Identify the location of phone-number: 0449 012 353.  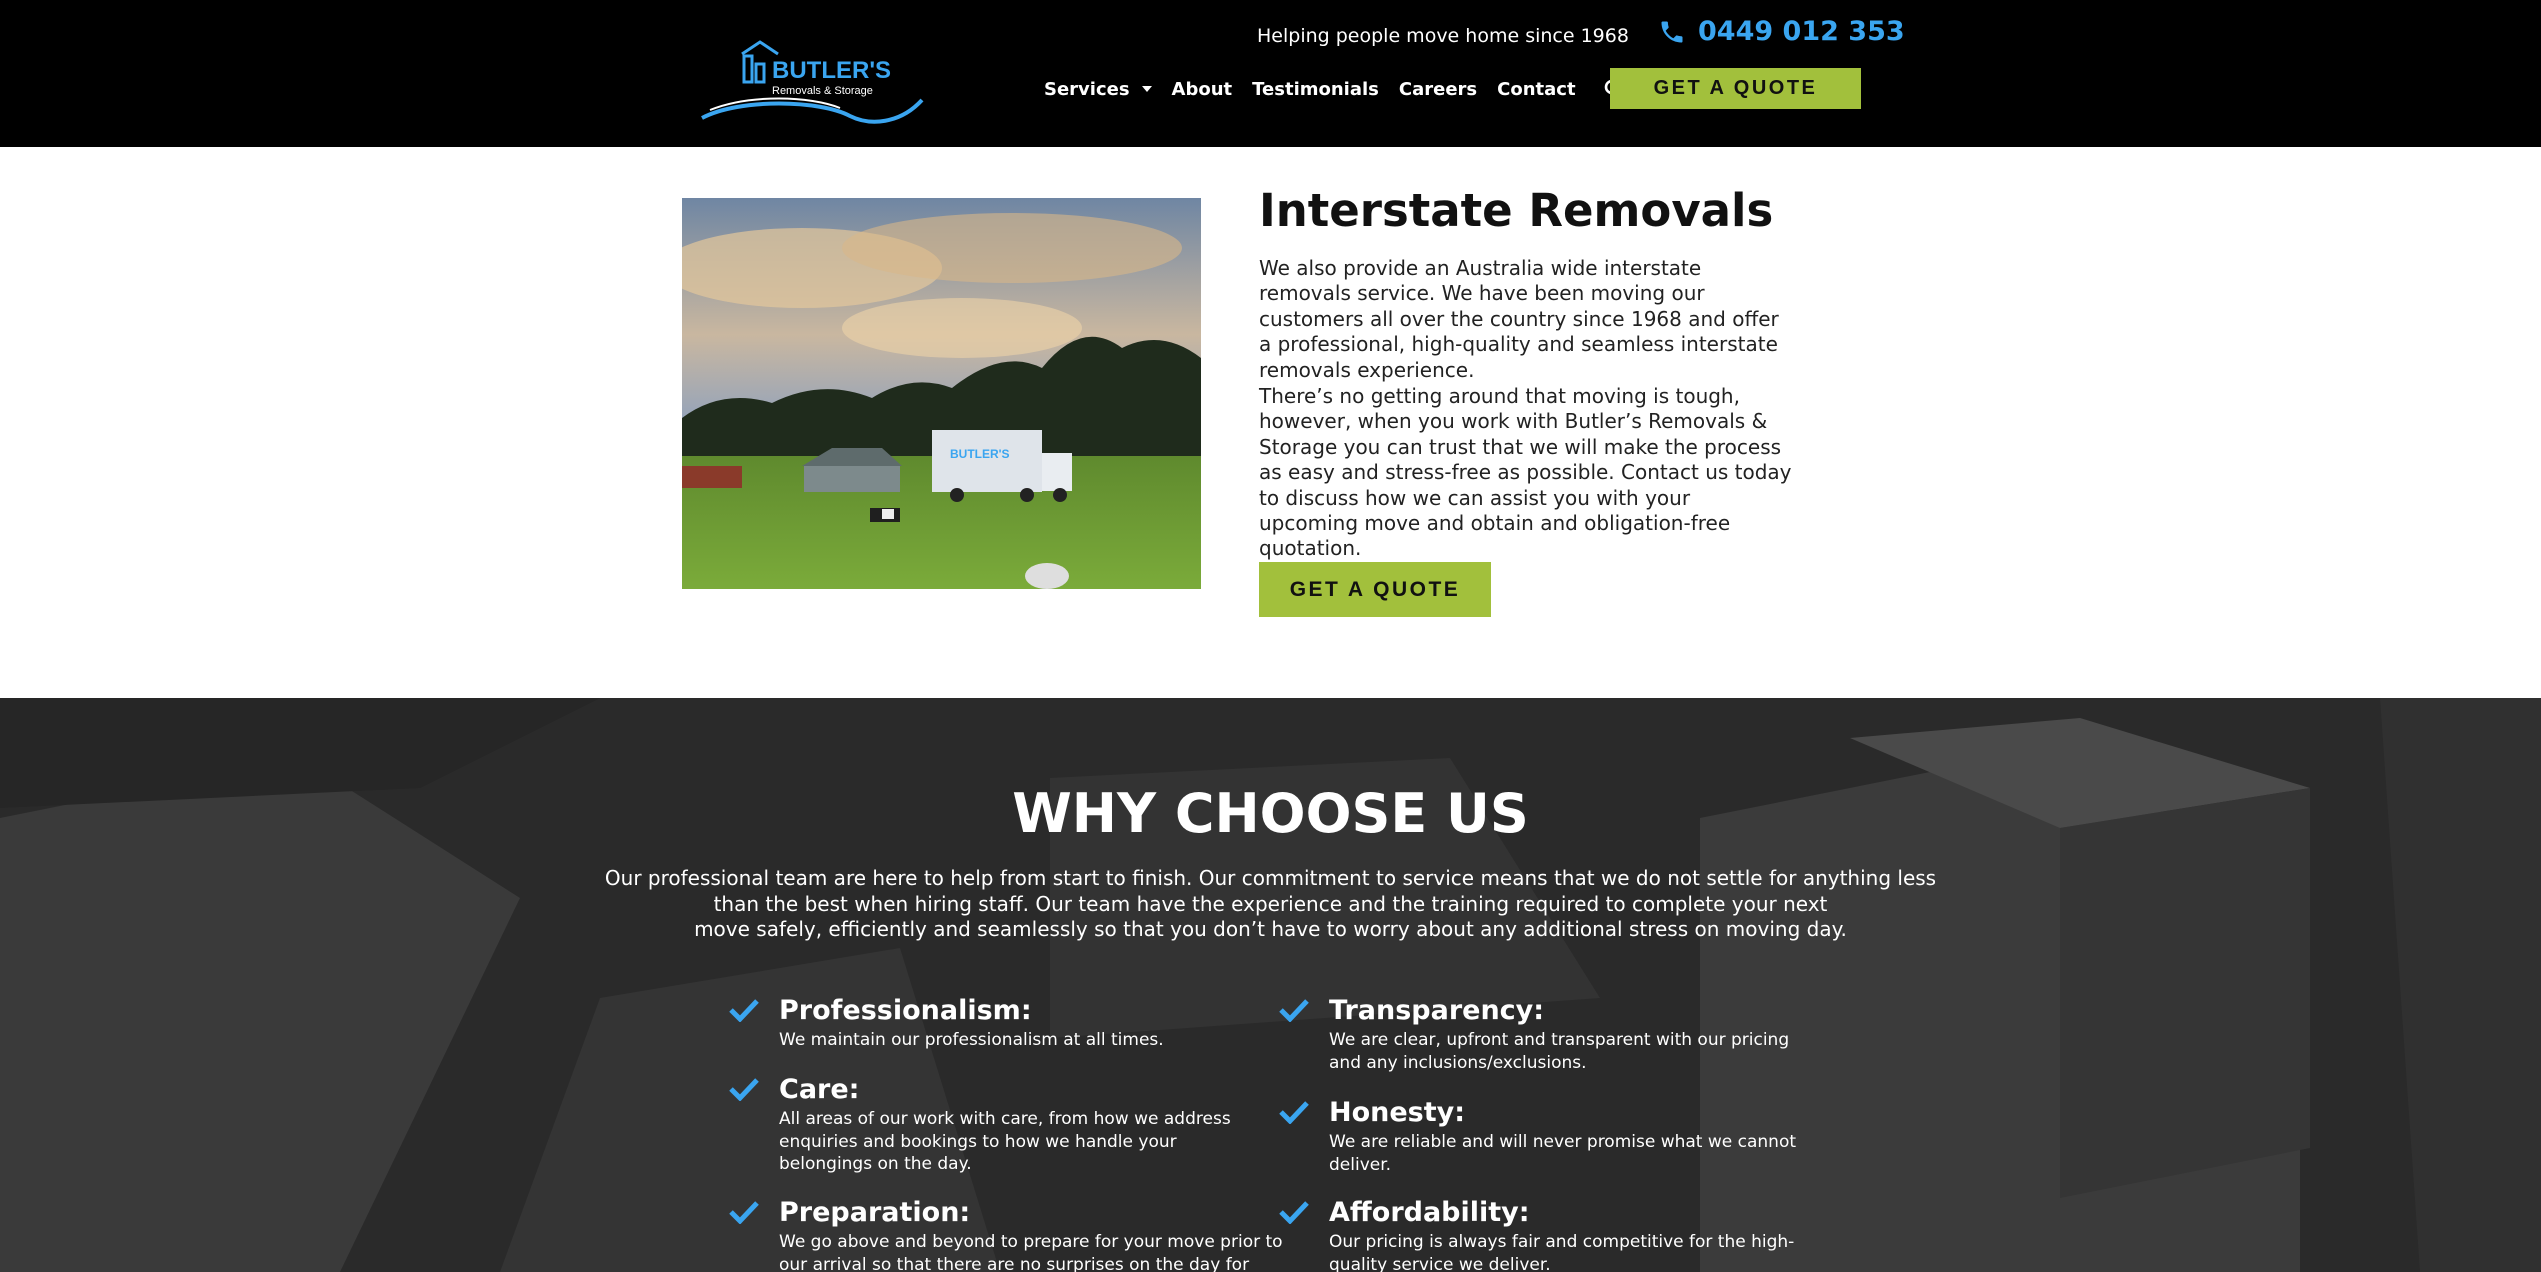
(1801, 31).